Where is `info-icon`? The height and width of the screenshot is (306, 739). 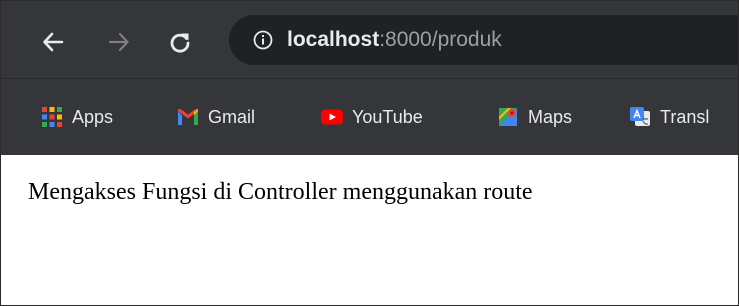
info-icon is located at coordinates (263, 40).